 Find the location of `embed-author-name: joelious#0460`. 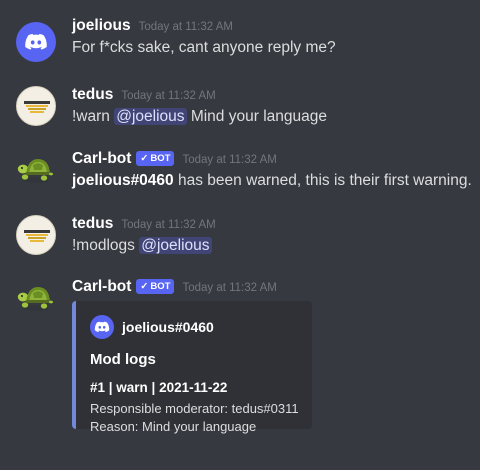

embed-author-name: joelious#0460 is located at coordinates (168, 327).